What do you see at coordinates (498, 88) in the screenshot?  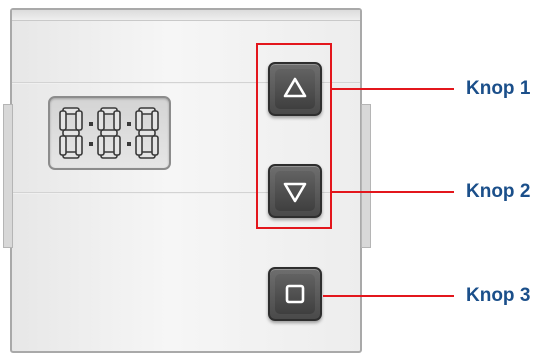 I see `label-button-1: Knop 1` at bounding box center [498, 88].